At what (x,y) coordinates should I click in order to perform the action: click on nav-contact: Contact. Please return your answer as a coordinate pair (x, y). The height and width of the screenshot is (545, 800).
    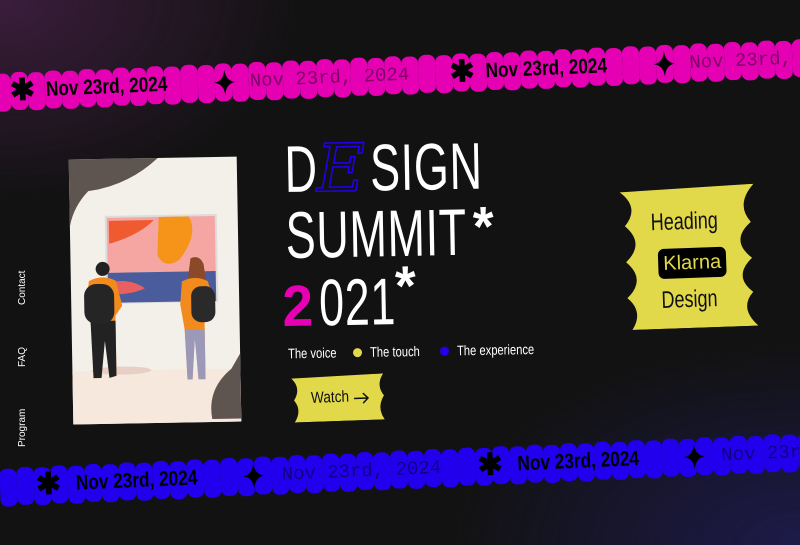
    Looking at the image, I should click on (22, 288).